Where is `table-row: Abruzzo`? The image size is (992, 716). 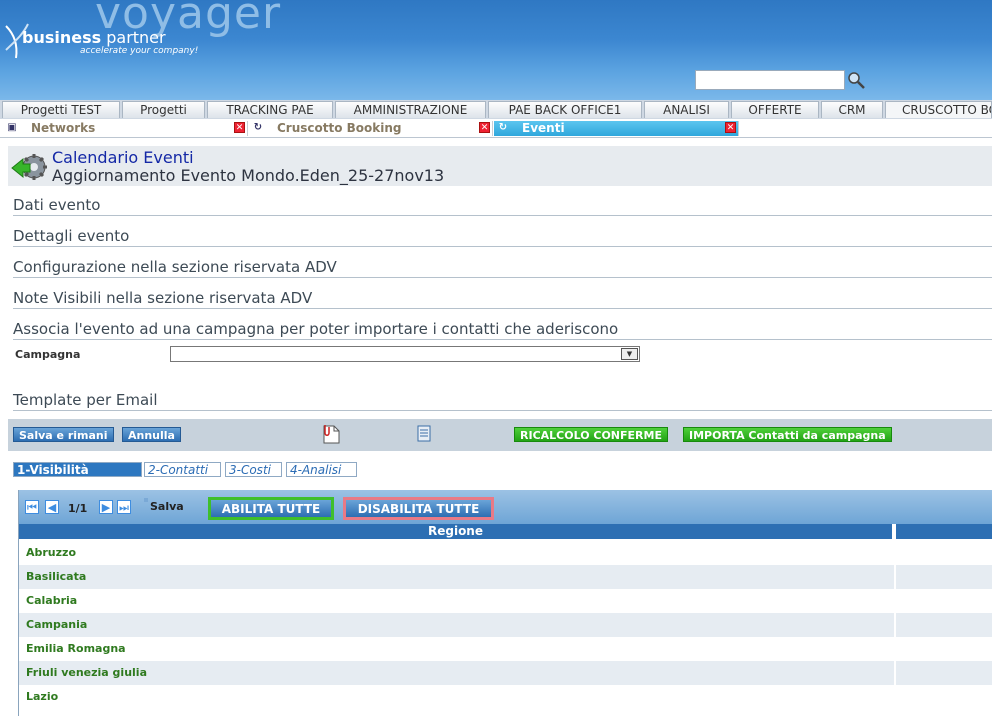 table-row: Abruzzo is located at coordinates (505, 553).